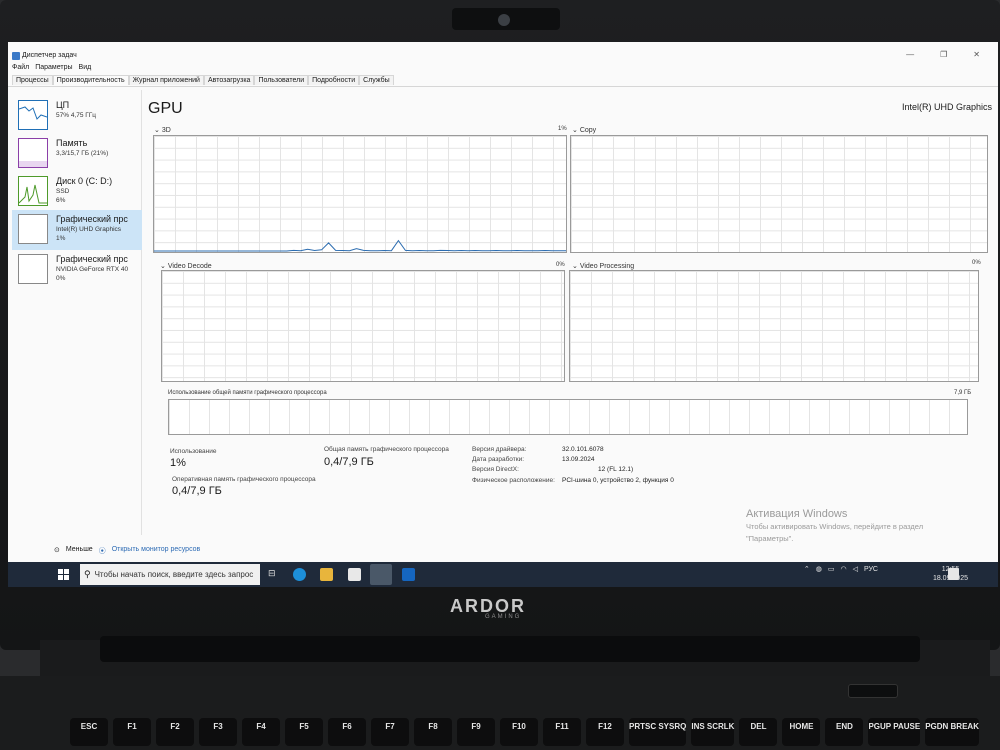  Describe the element at coordinates (347, 732) in the screenshot. I see `key-f6: F6` at that location.